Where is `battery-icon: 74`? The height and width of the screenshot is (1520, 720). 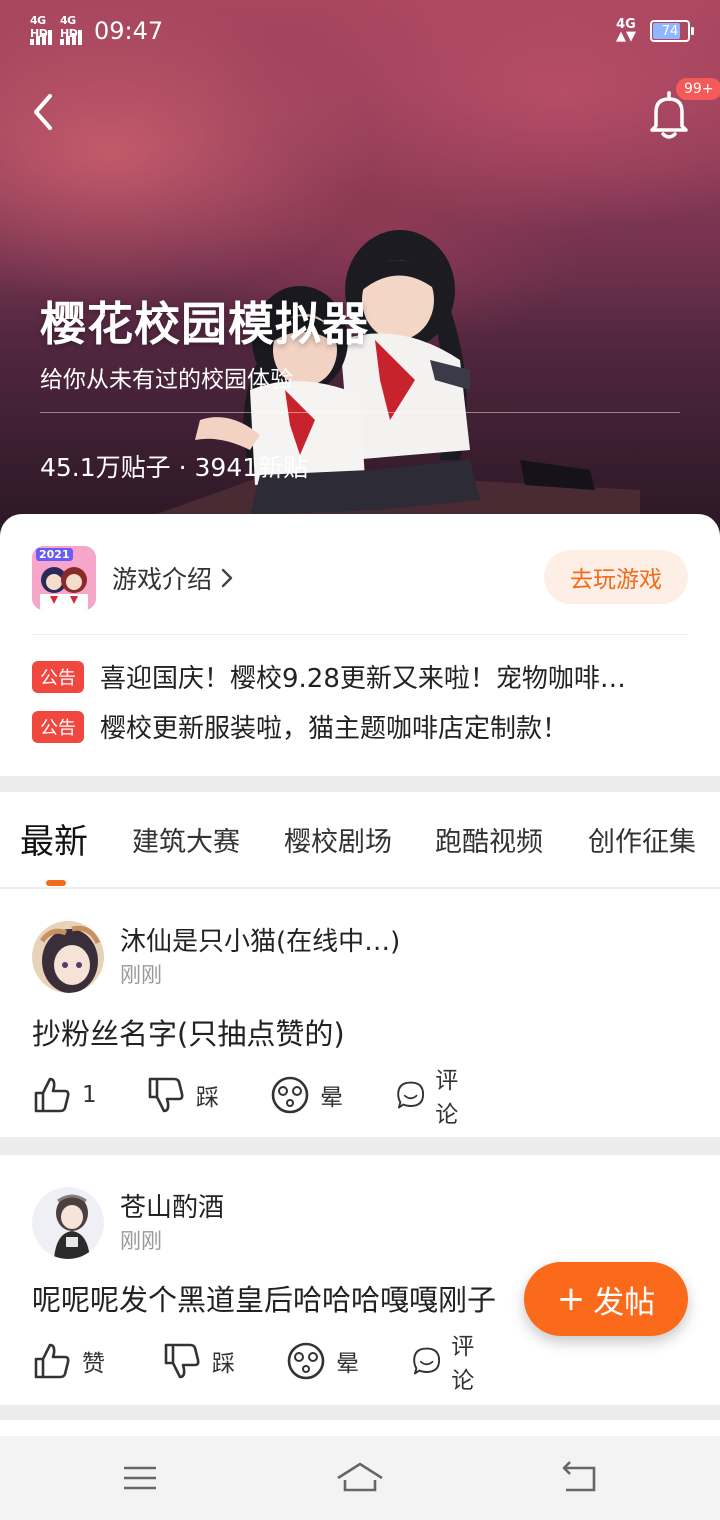 battery-icon: 74 is located at coordinates (672, 31).